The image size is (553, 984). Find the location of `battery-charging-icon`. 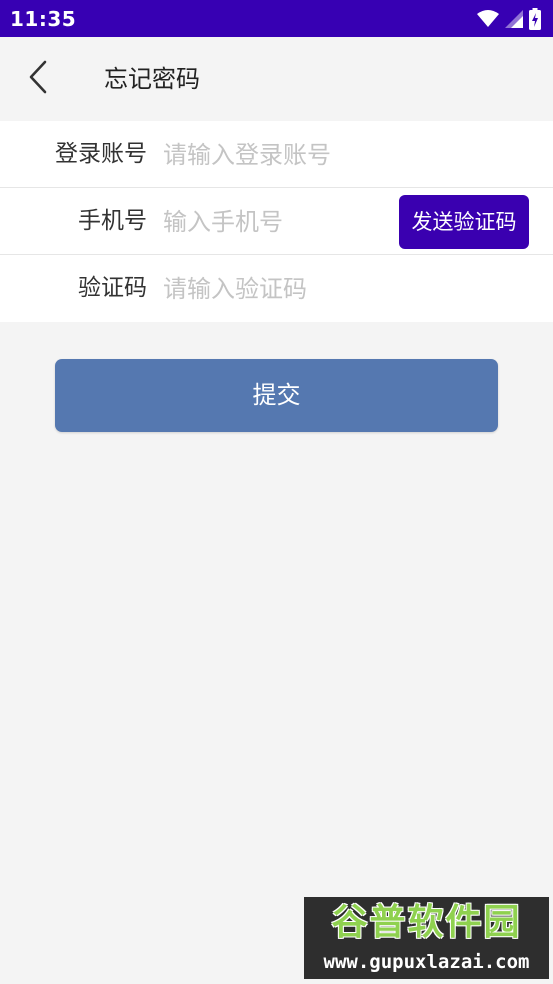

battery-charging-icon is located at coordinates (535, 18).